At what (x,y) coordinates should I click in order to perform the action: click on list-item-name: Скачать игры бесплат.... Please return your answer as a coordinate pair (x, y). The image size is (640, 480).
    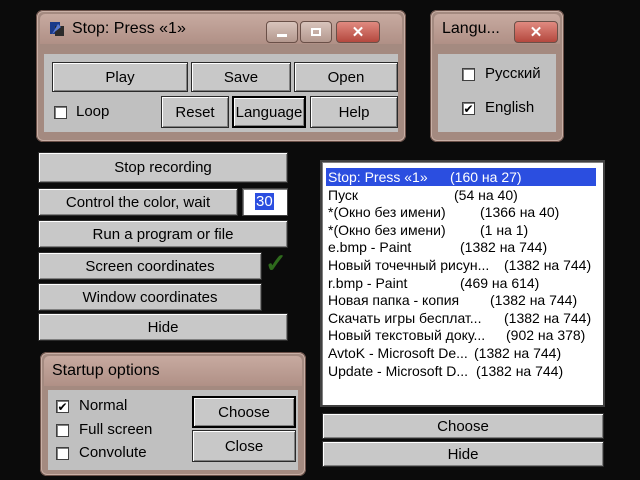
    Looking at the image, I should click on (405, 317).